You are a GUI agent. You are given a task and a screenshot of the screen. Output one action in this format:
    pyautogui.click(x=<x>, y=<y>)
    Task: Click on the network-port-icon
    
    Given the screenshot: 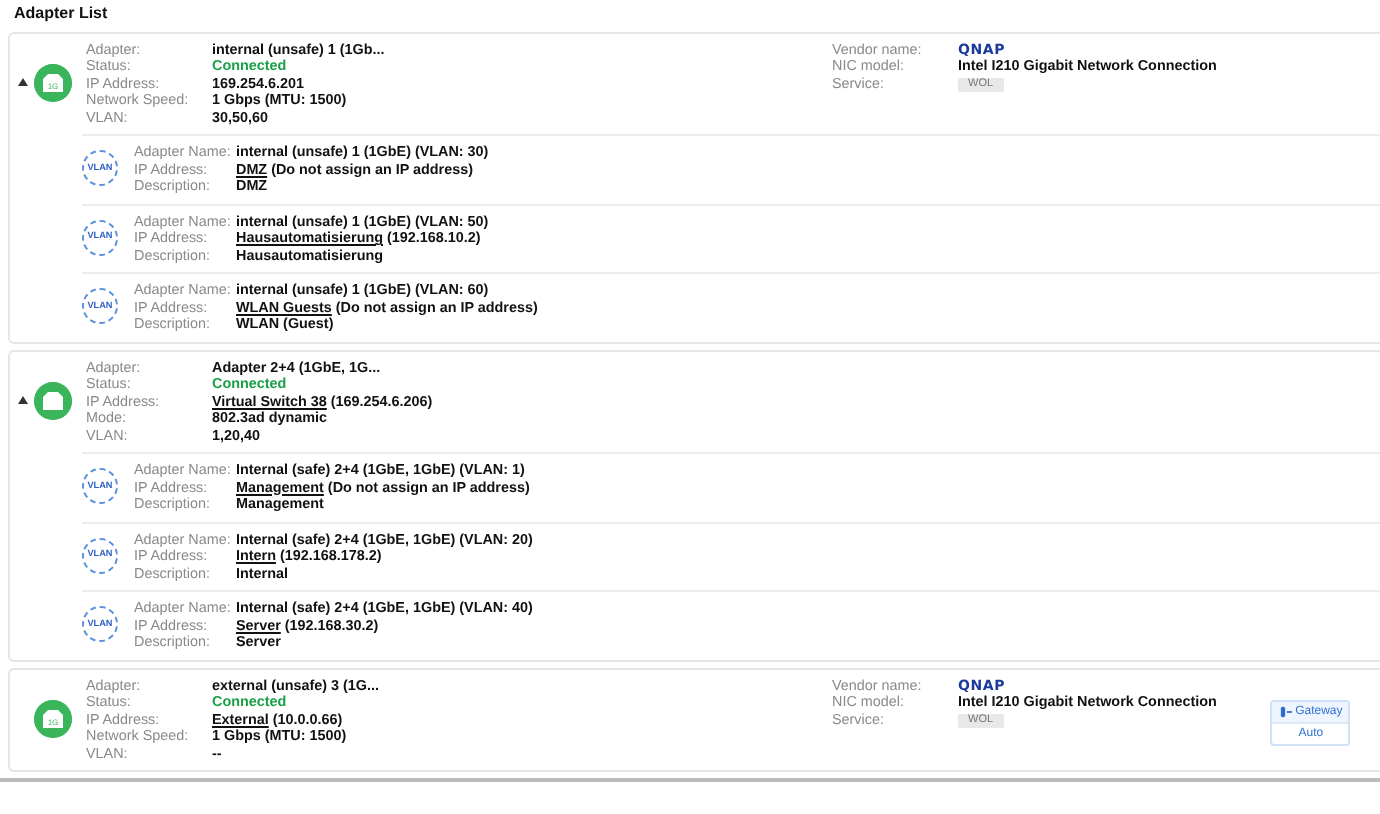 What is the action you would take?
    pyautogui.click(x=53, y=400)
    